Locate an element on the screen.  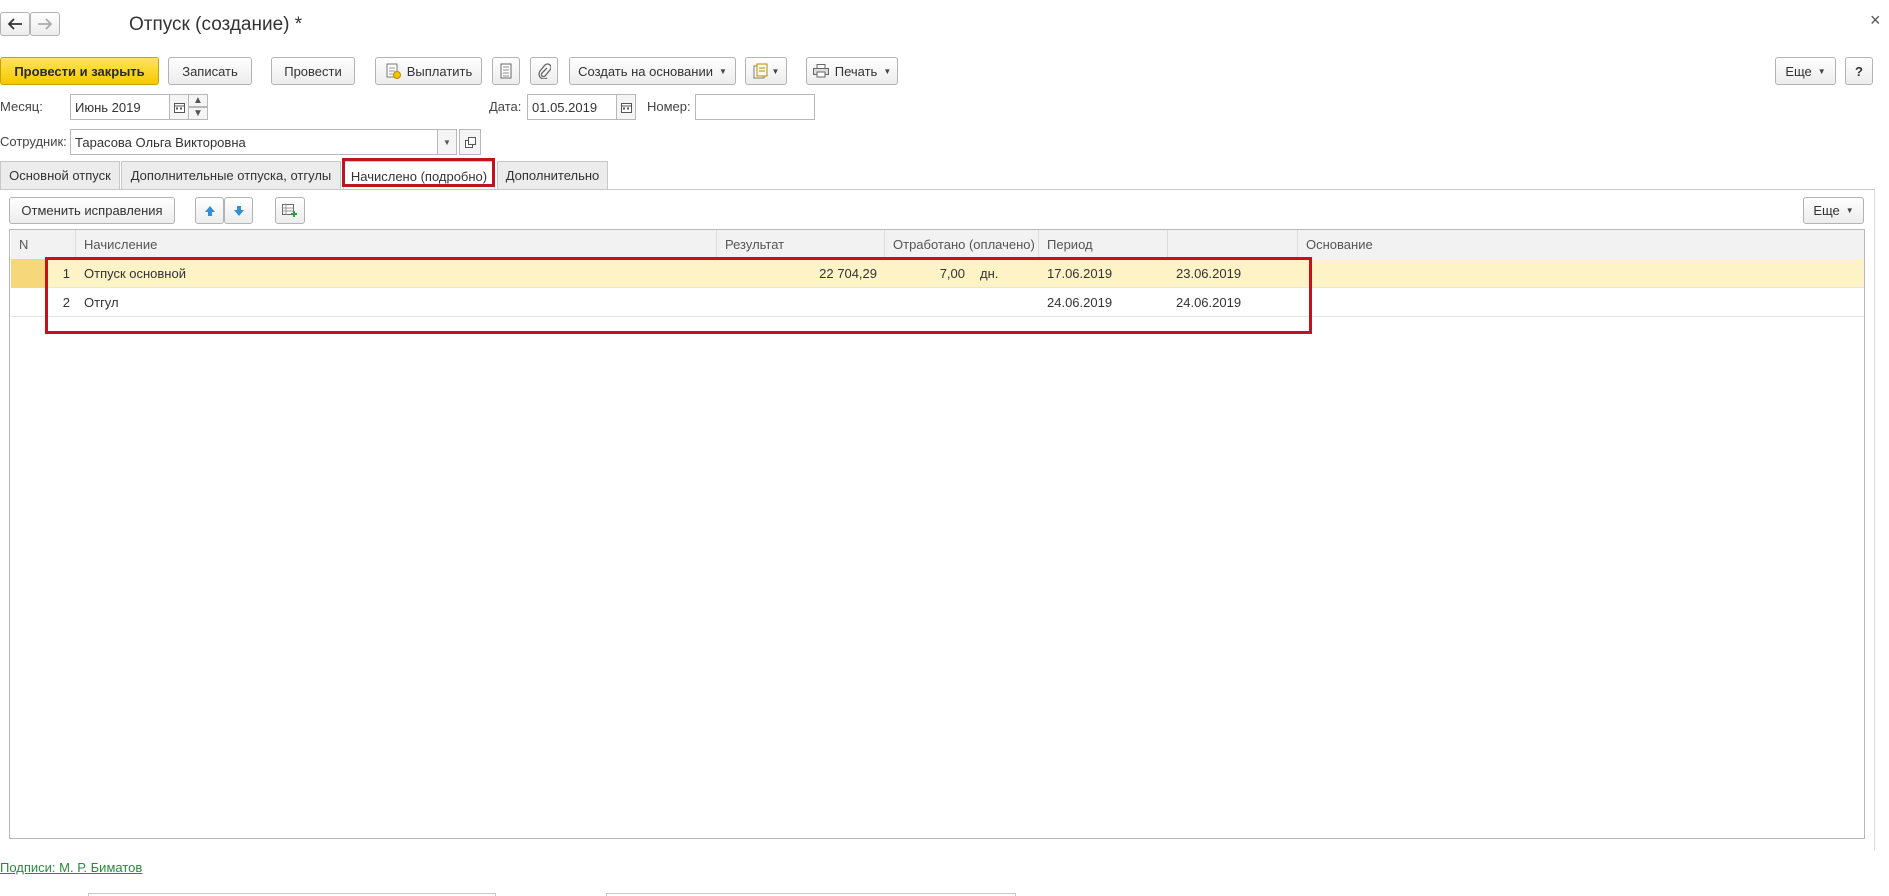
arrow-down-icon is located at coordinates (239, 211).